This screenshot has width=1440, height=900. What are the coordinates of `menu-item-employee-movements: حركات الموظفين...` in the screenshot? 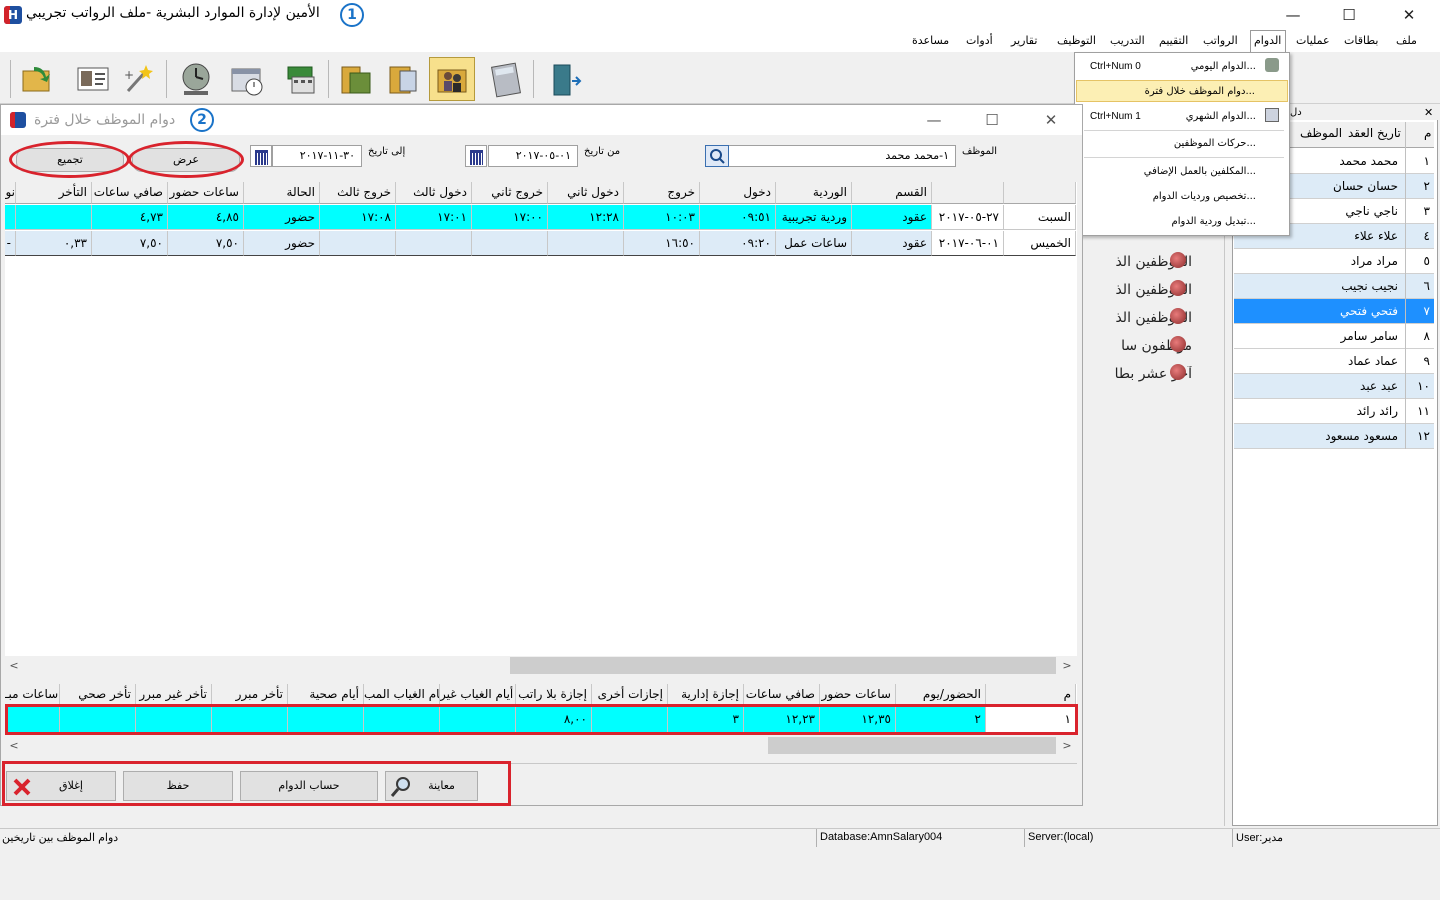 It's located at (1182, 144).